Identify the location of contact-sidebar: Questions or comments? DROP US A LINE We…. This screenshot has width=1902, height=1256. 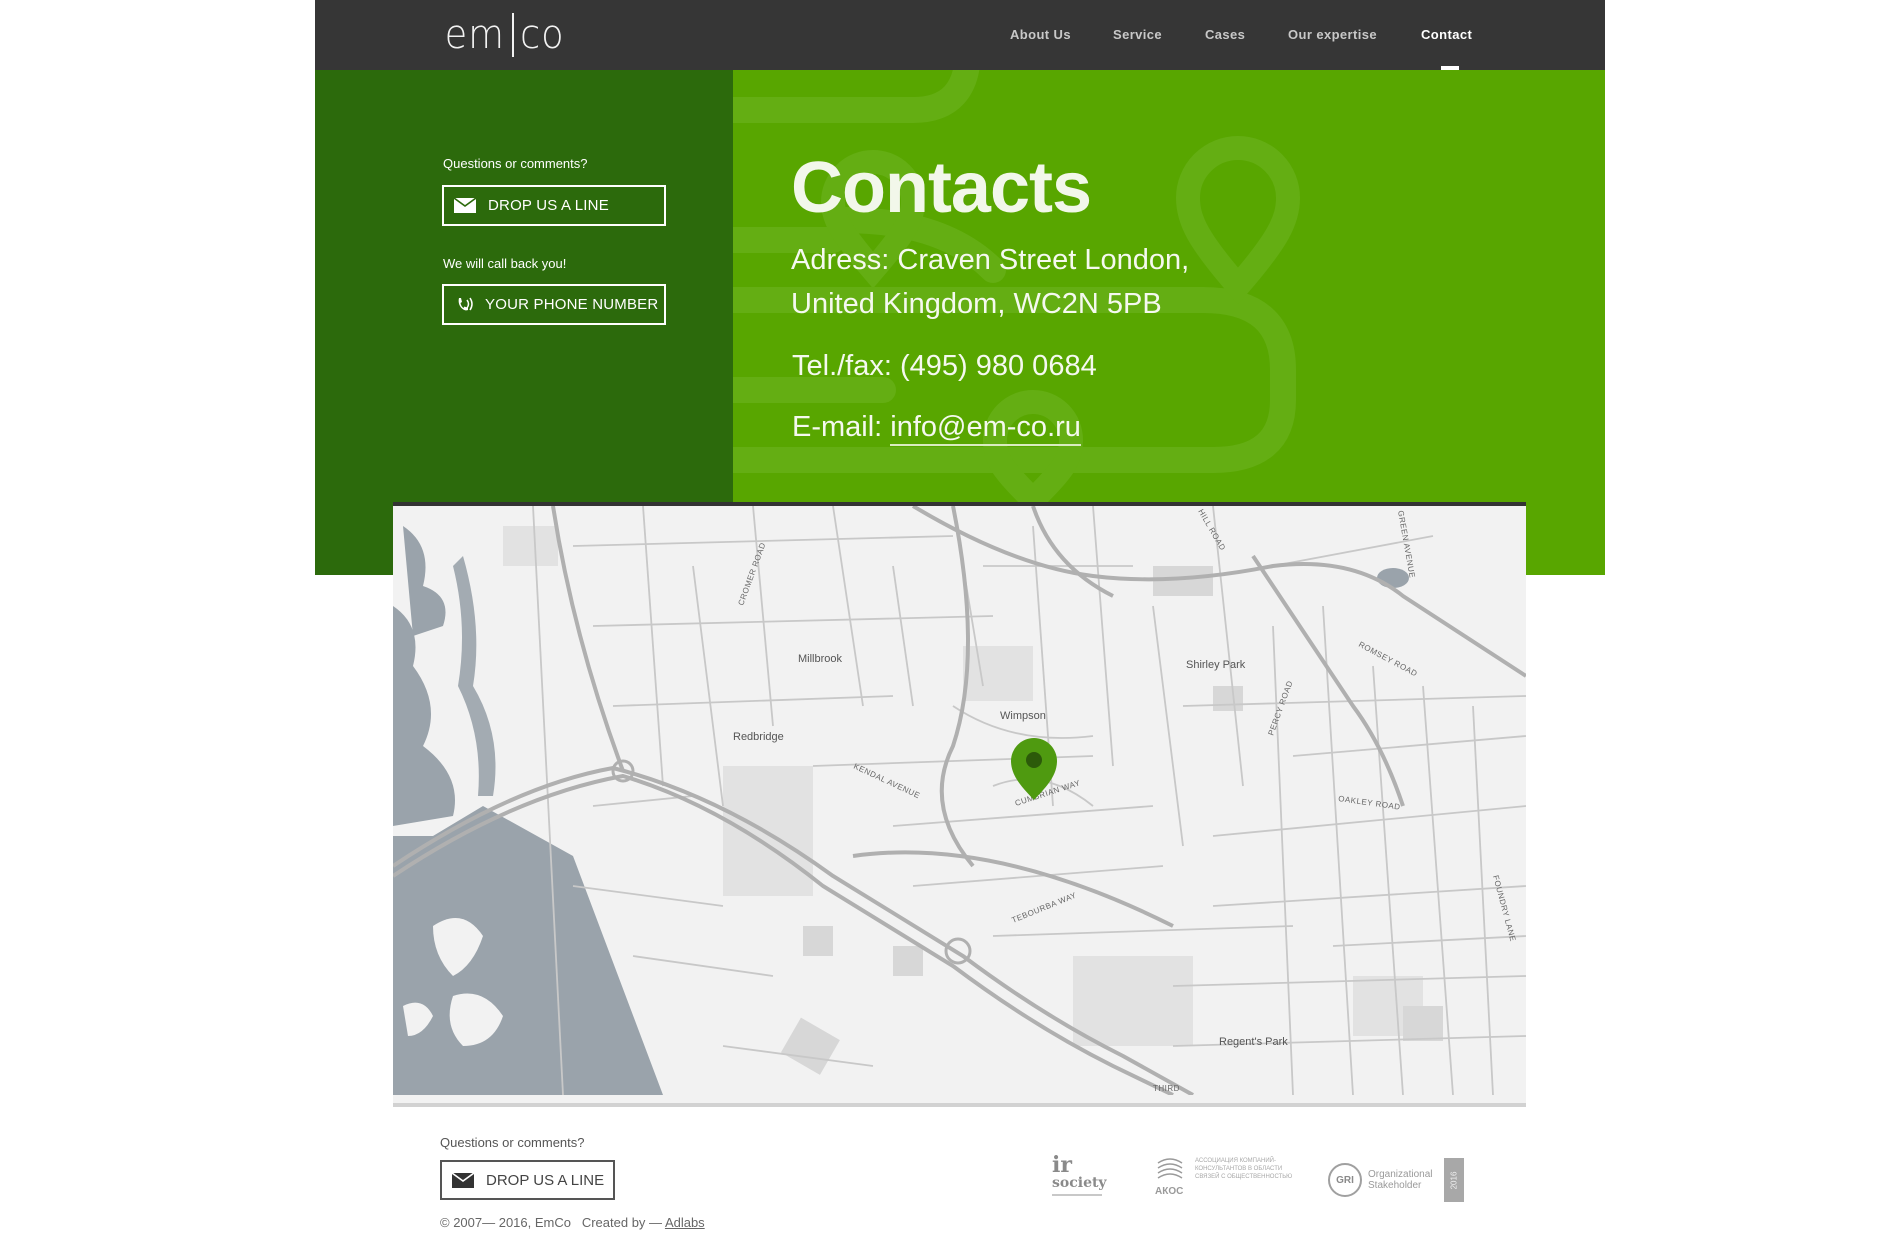
(524, 322).